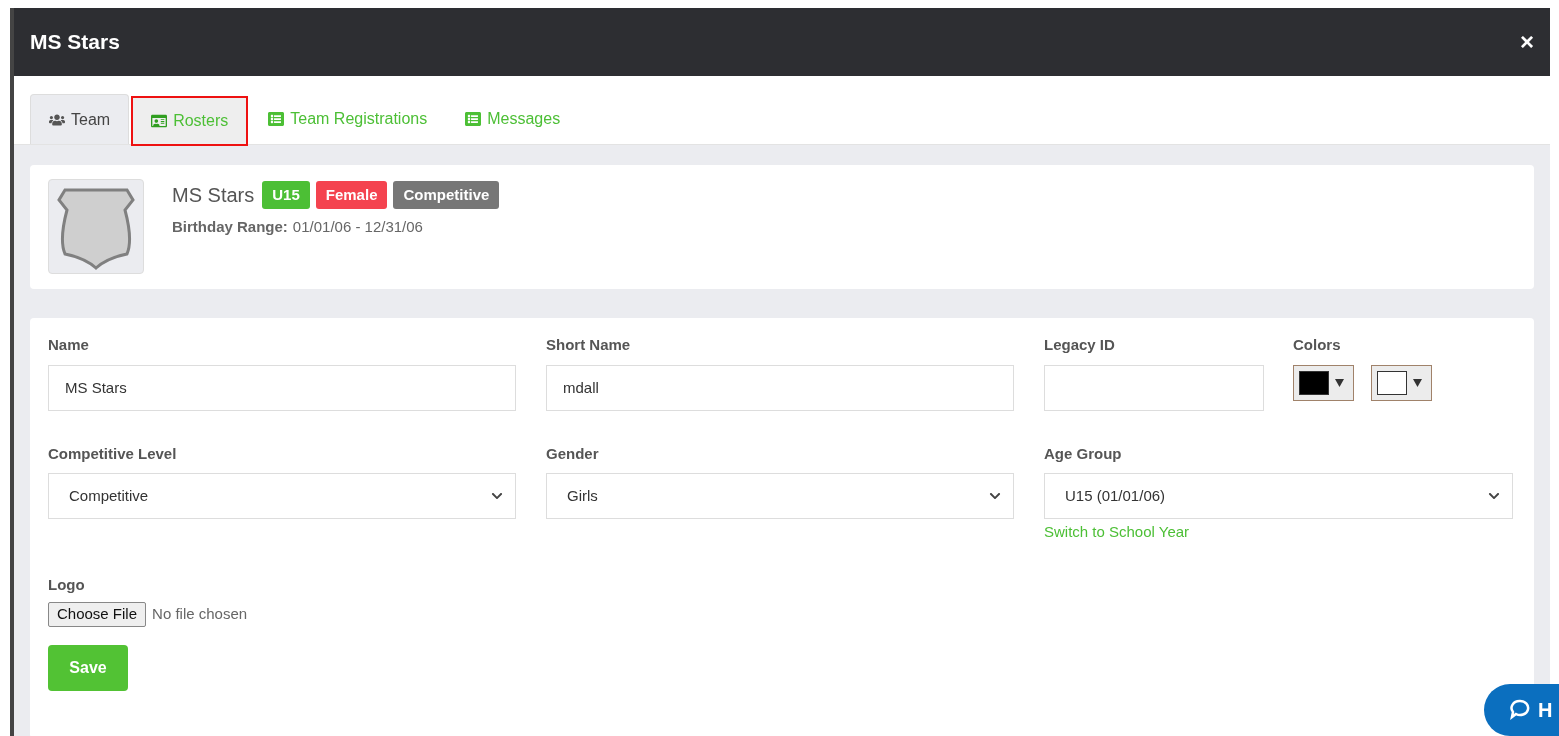 The width and height of the screenshot is (1559, 736). What do you see at coordinates (573, 453) in the screenshot?
I see `field-label: Gender` at bounding box center [573, 453].